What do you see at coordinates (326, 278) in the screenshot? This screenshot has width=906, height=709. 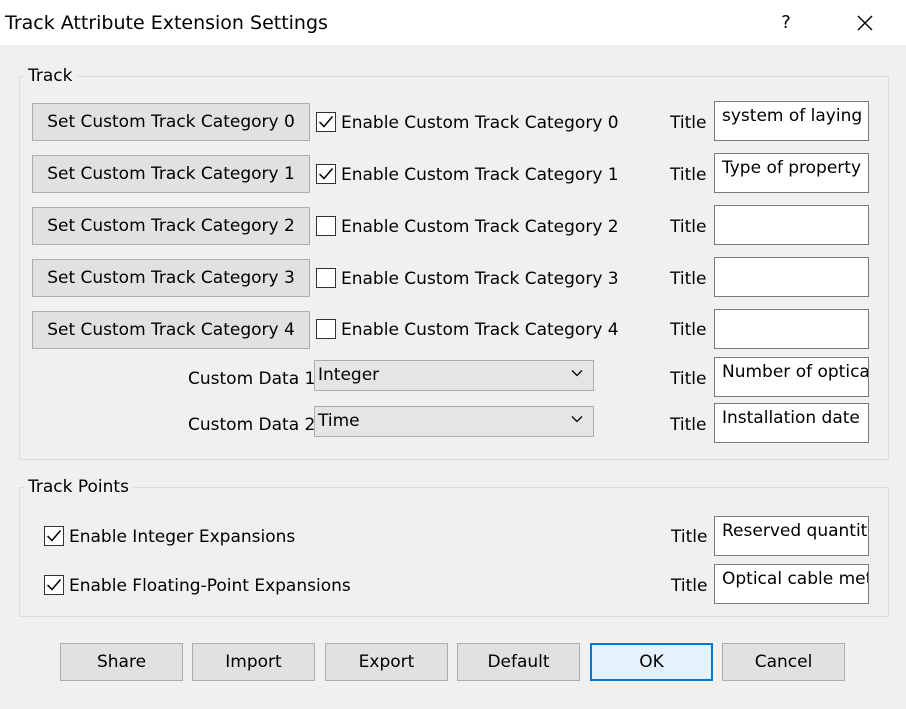 I see `enable-custom-track-category-3-checkbox` at bounding box center [326, 278].